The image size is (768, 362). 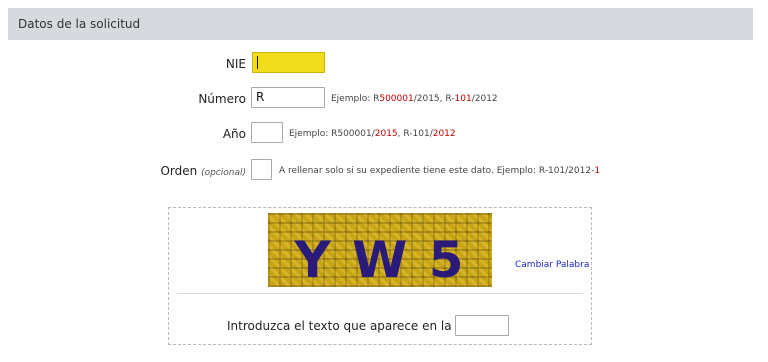 What do you see at coordinates (552, 265) in the screenshot?
I see `change-word-link: Cambiar Palabra` at bounding box center [552, 265].